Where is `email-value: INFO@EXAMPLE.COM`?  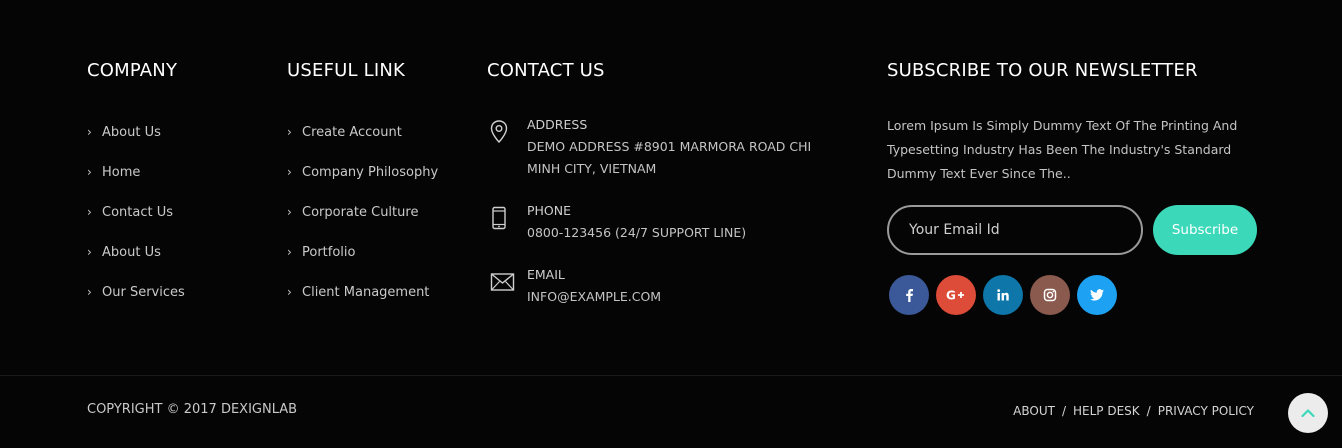 email-value: INFO@EXAMPLE.COM is located at coordinates (594, 297).